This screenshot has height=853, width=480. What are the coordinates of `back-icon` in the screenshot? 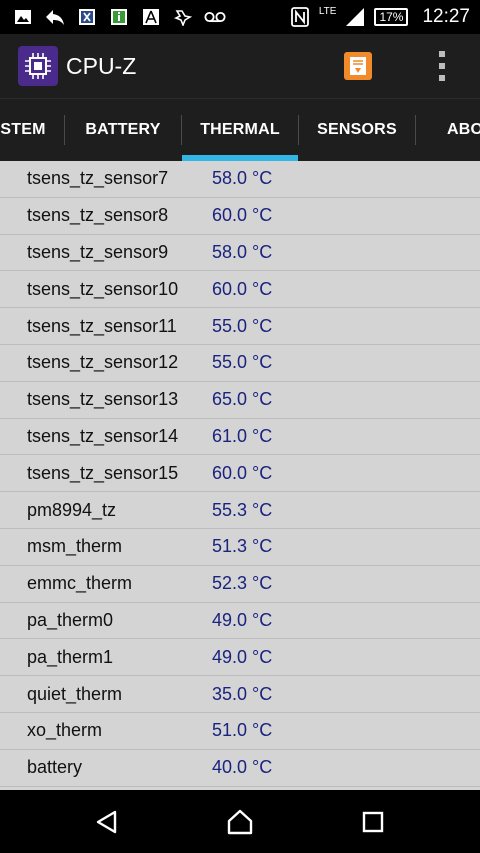 It's located at (107, 822).